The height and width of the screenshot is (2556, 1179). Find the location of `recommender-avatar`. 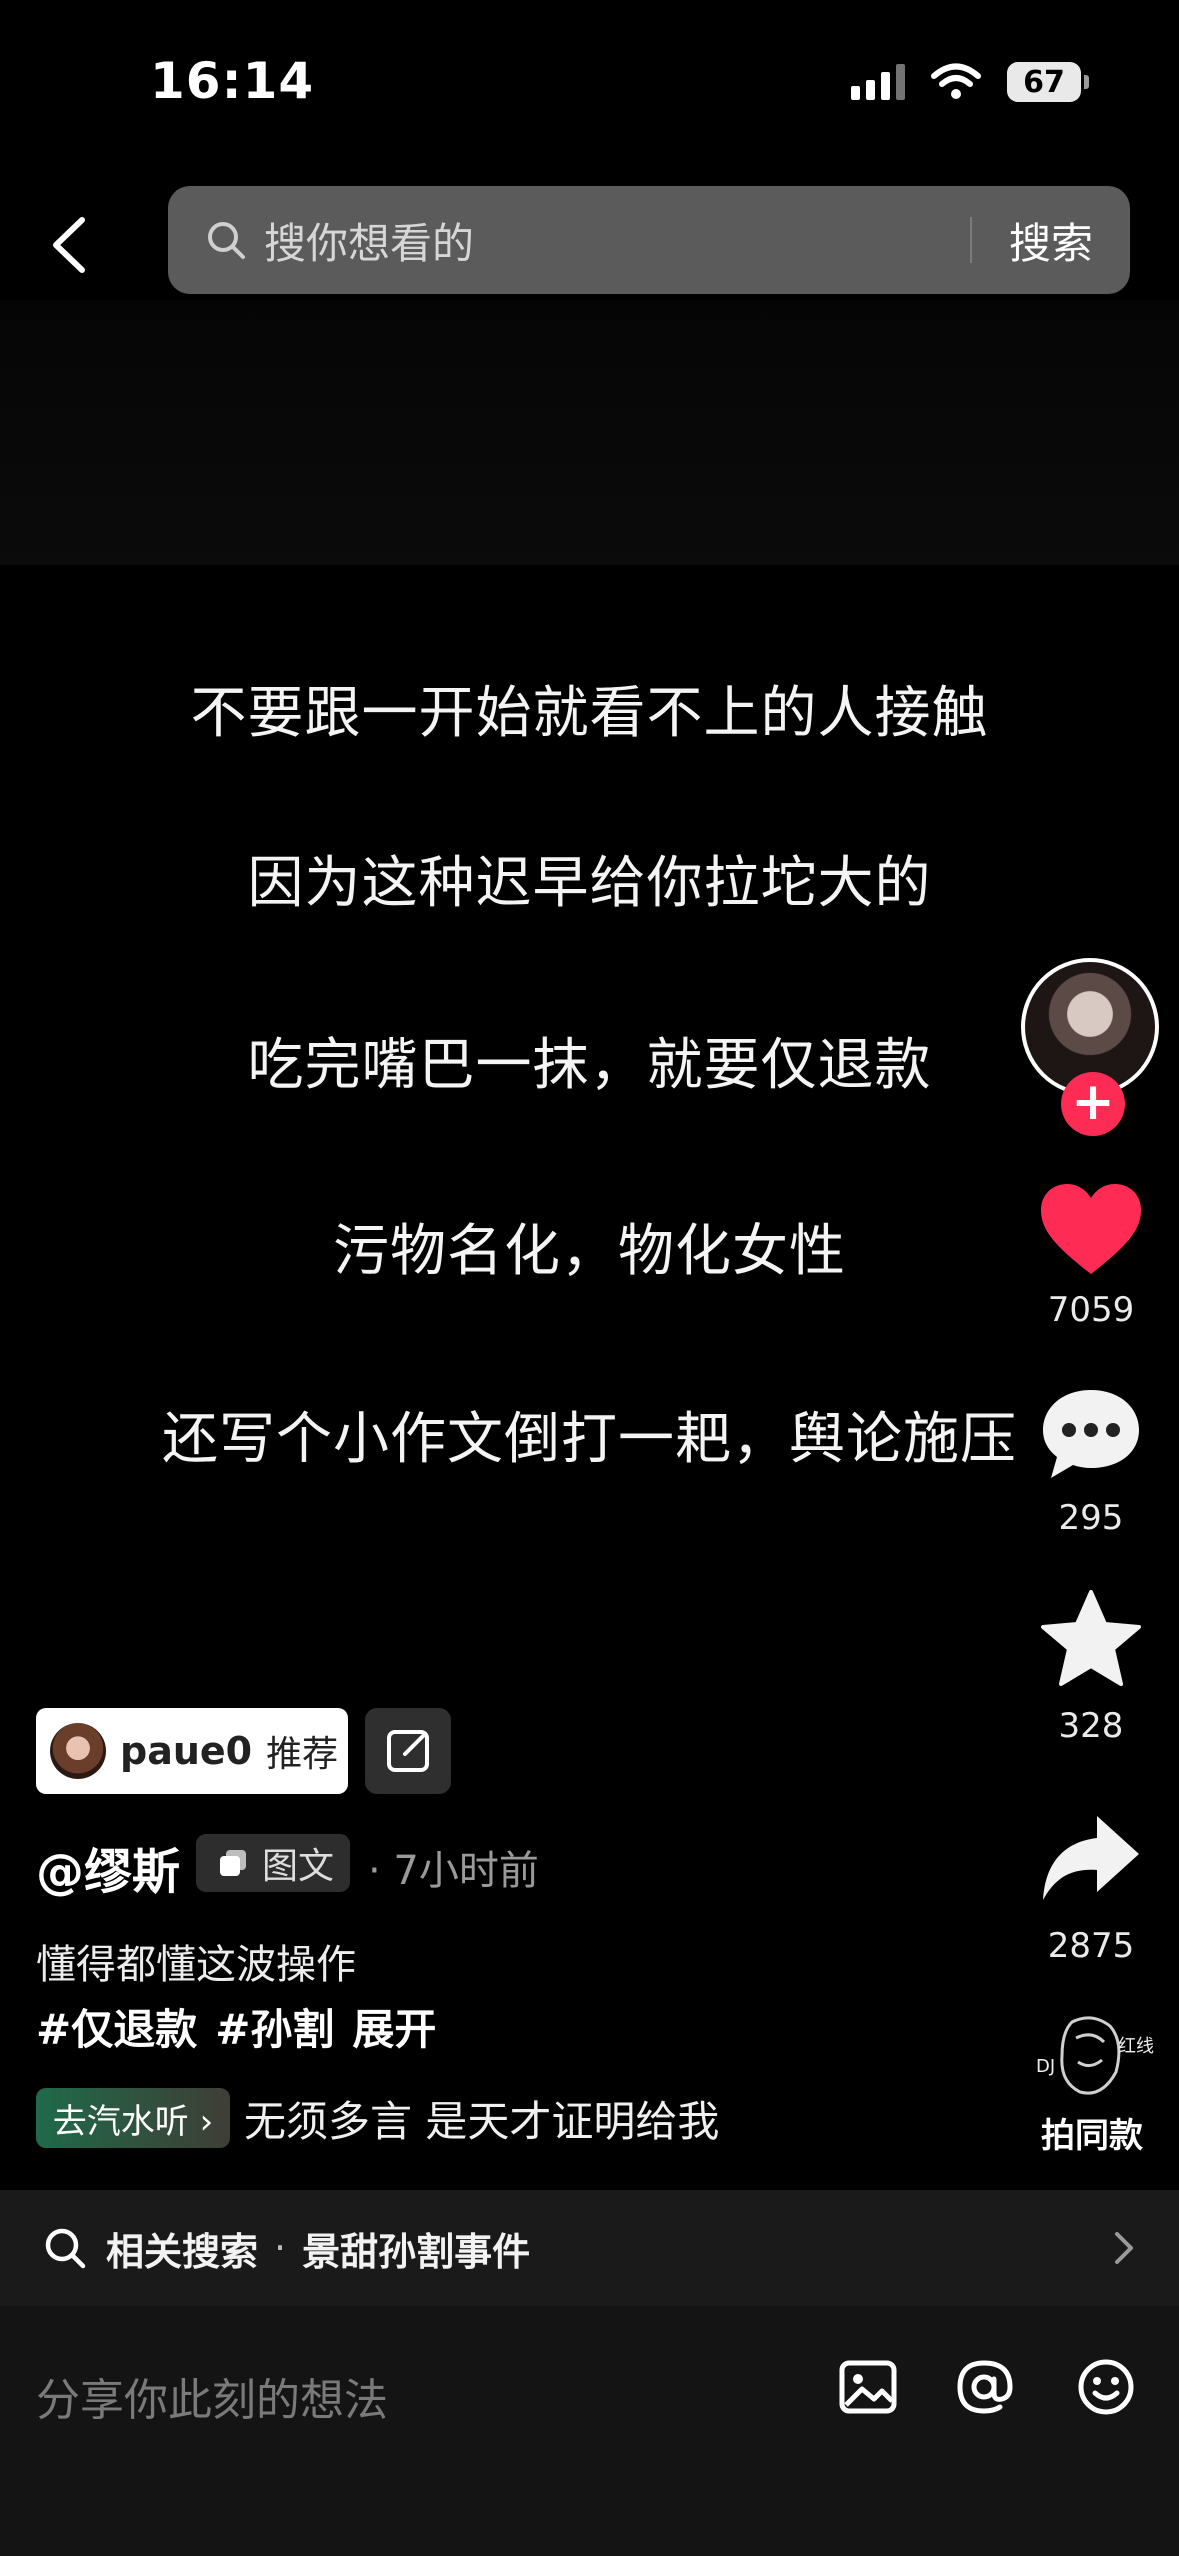

recommender-avatar is located at coordinates (78, 1751).